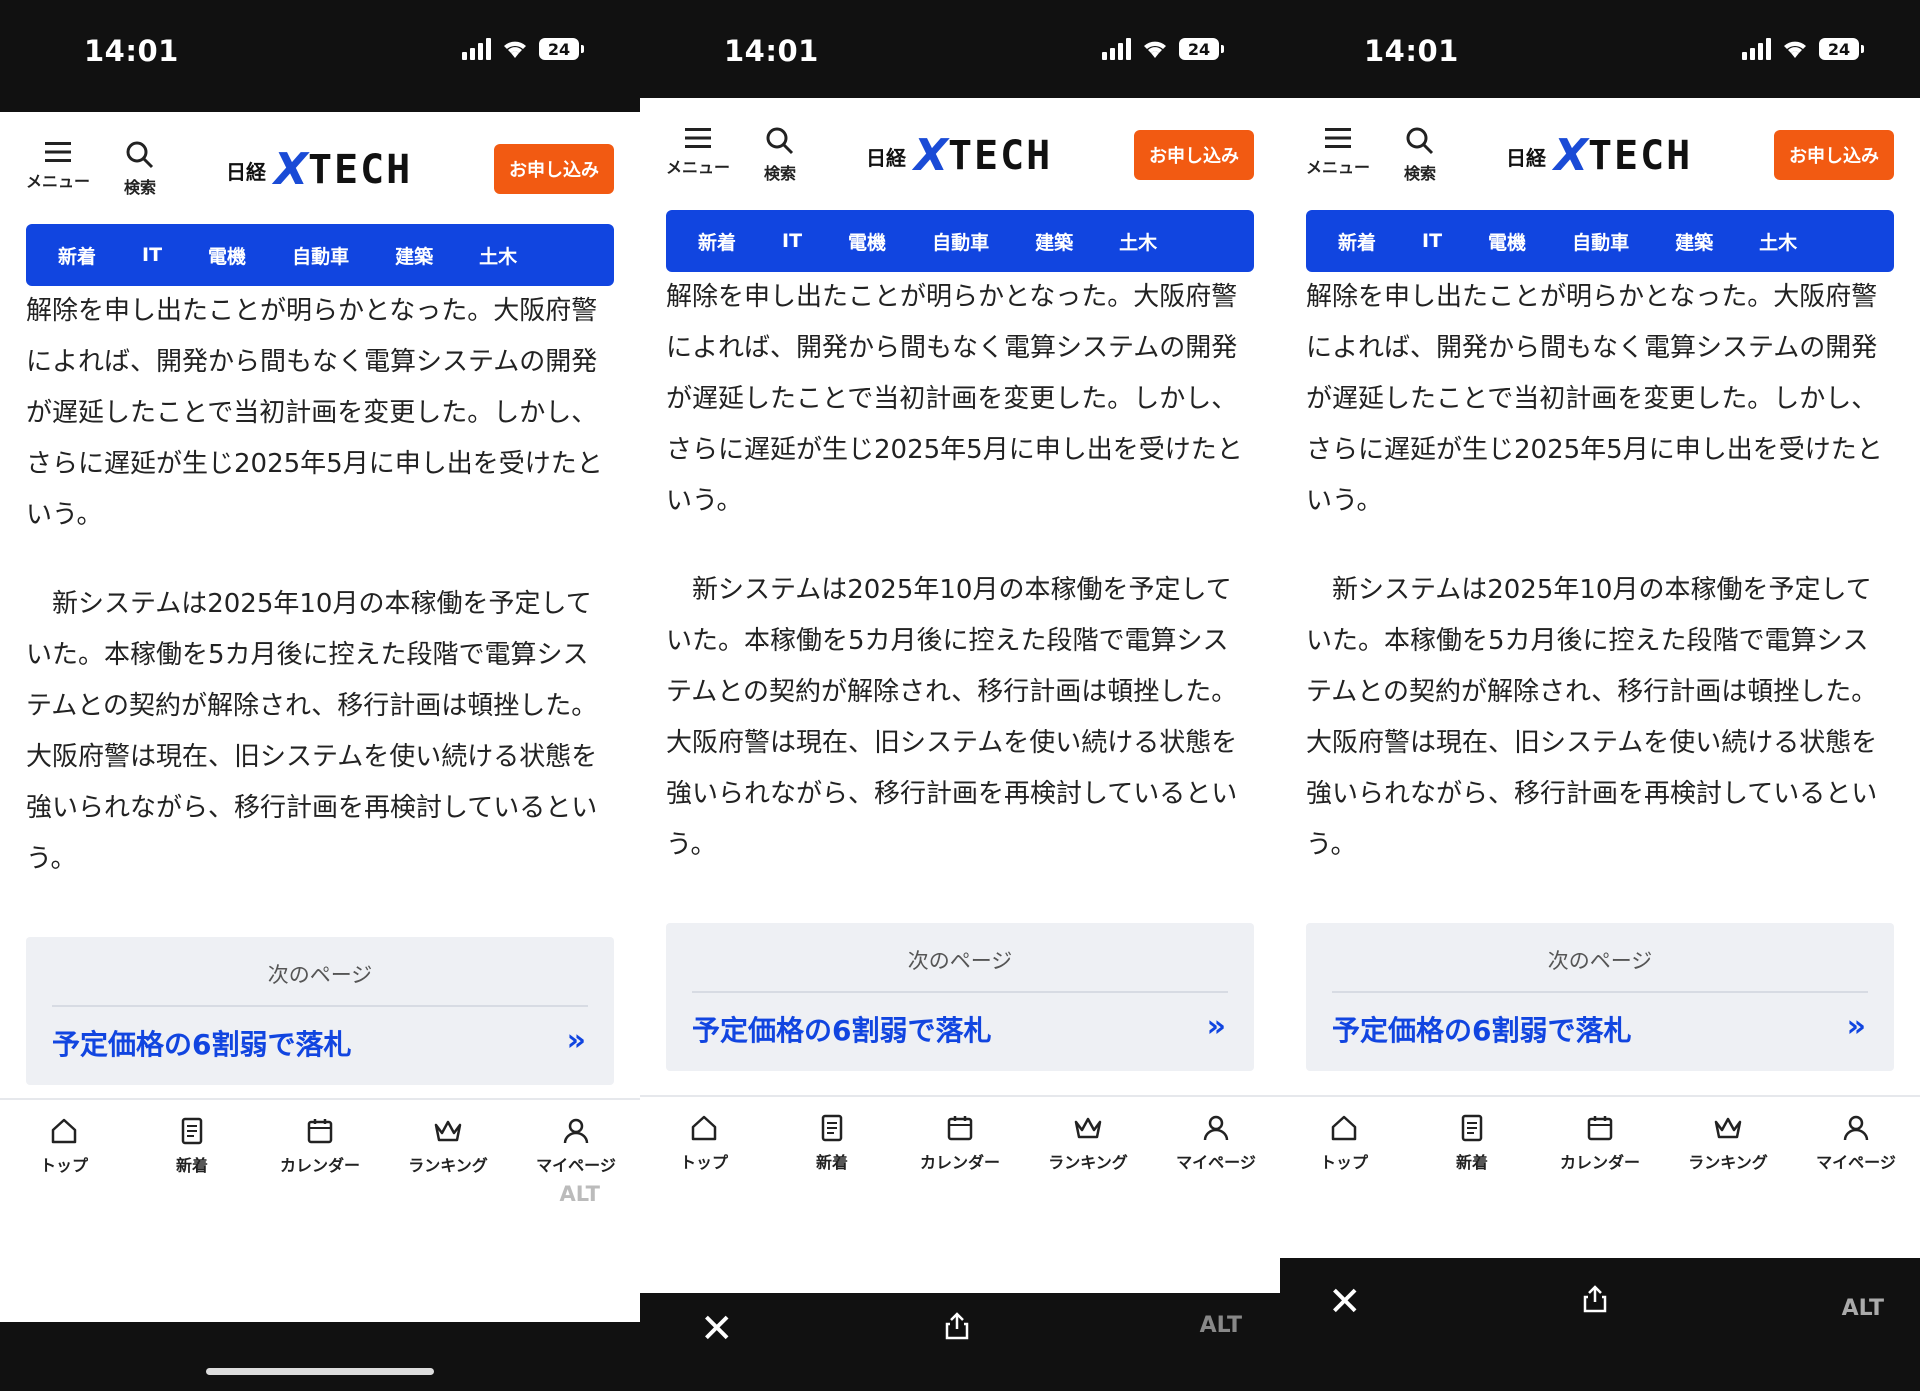  Describe the element at coordinates (960, 1342) in the screenshot. I see `browser-toolbar: ✕ ALT` at that location.